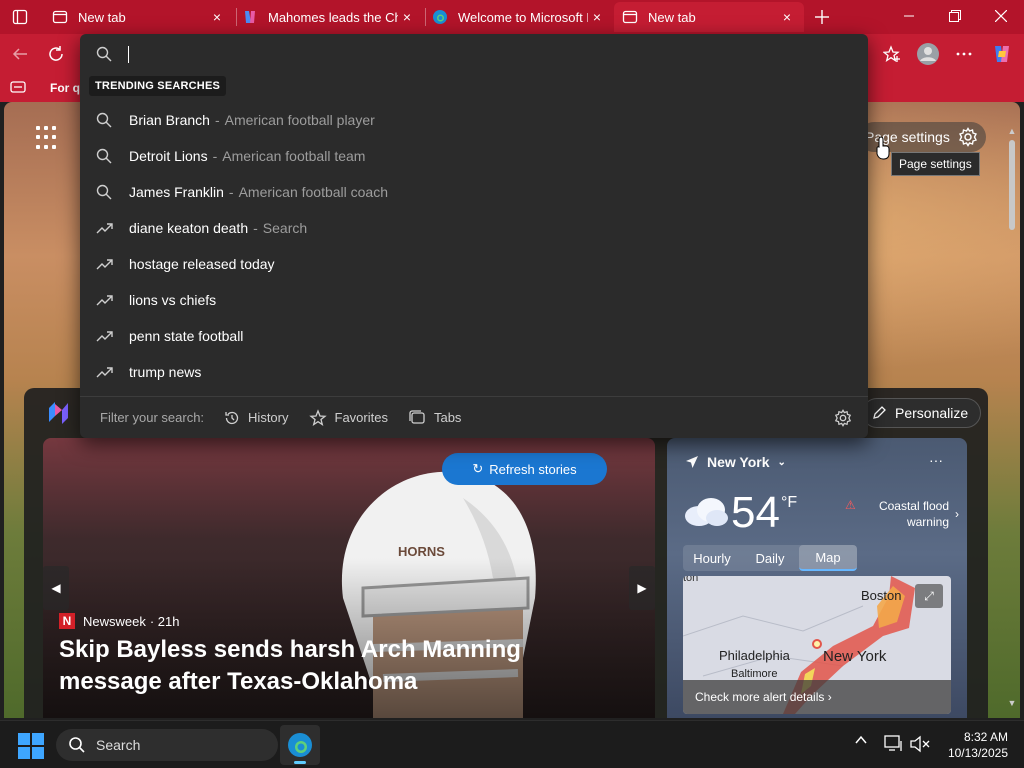 The image size is (1024, 768). Describe the element at coordinates (313, 192) in the screenshot. I see `suggestion-subtitle: American football coach` at that location.